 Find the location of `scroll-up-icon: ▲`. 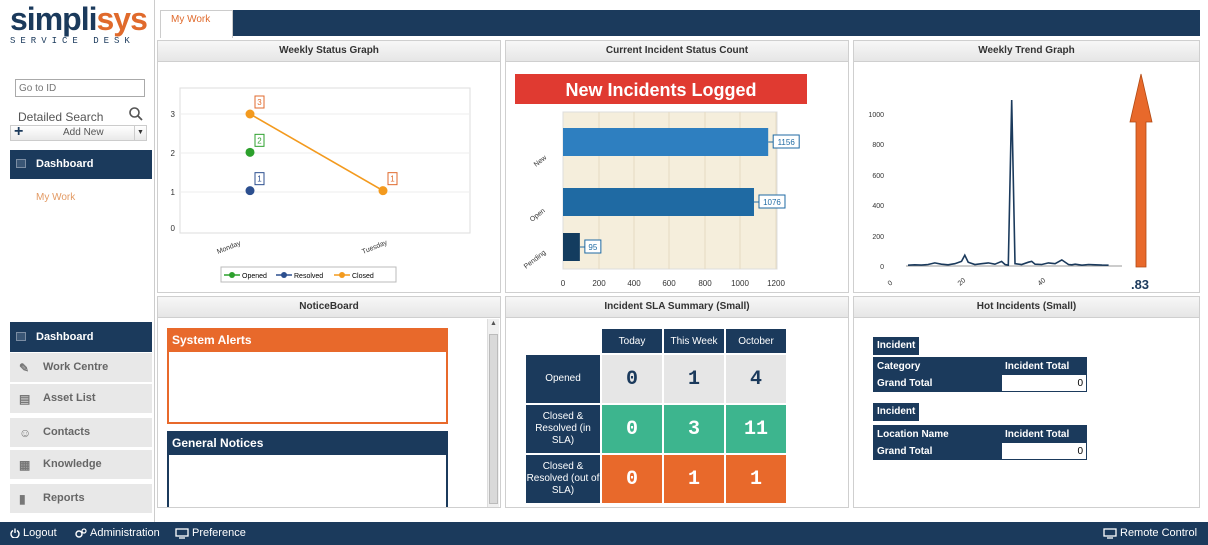

scroll-up-icon: ▲ is located at coordinates (493, 323).